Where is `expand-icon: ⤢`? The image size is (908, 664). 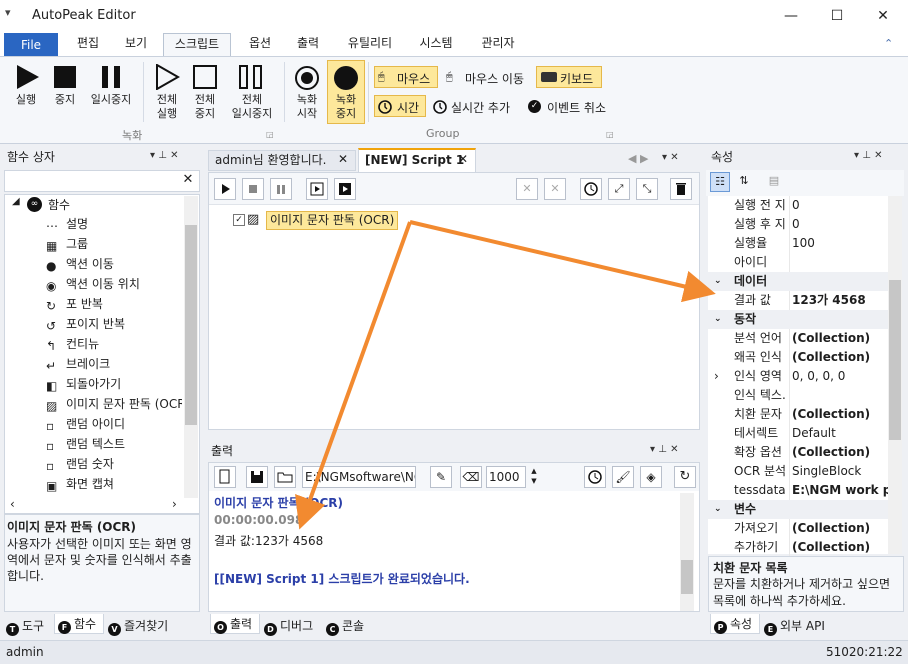 expand-icon: ⤢ is located at coordinates (619, 189).